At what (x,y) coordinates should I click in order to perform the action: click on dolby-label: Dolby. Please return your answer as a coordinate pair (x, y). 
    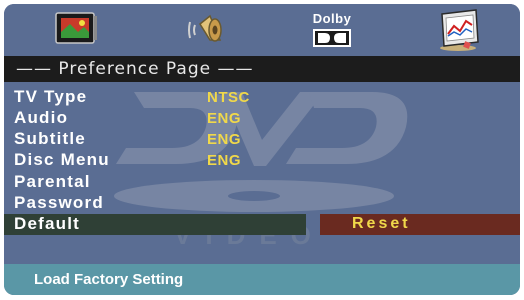
    Looking at the image, I should click on (332, 18).